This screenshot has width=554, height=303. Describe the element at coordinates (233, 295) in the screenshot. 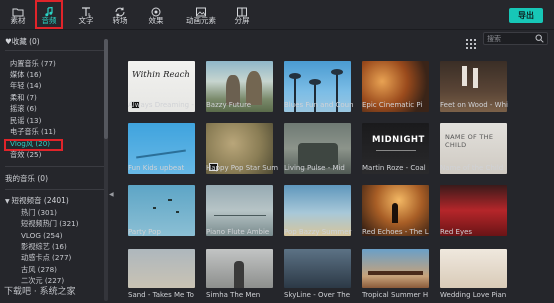

I see `track-title: Simha The Men` at that location.